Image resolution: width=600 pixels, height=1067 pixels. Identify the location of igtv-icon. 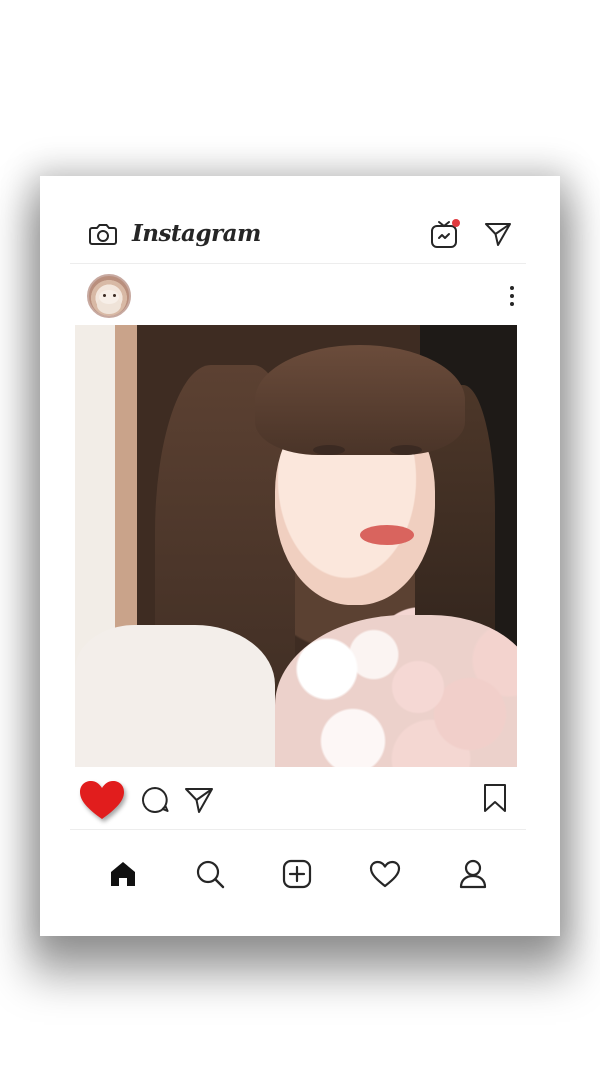
(445, 233).